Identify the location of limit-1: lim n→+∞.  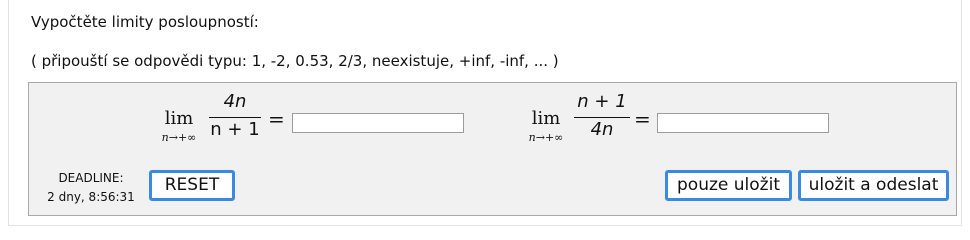
(179, 128).